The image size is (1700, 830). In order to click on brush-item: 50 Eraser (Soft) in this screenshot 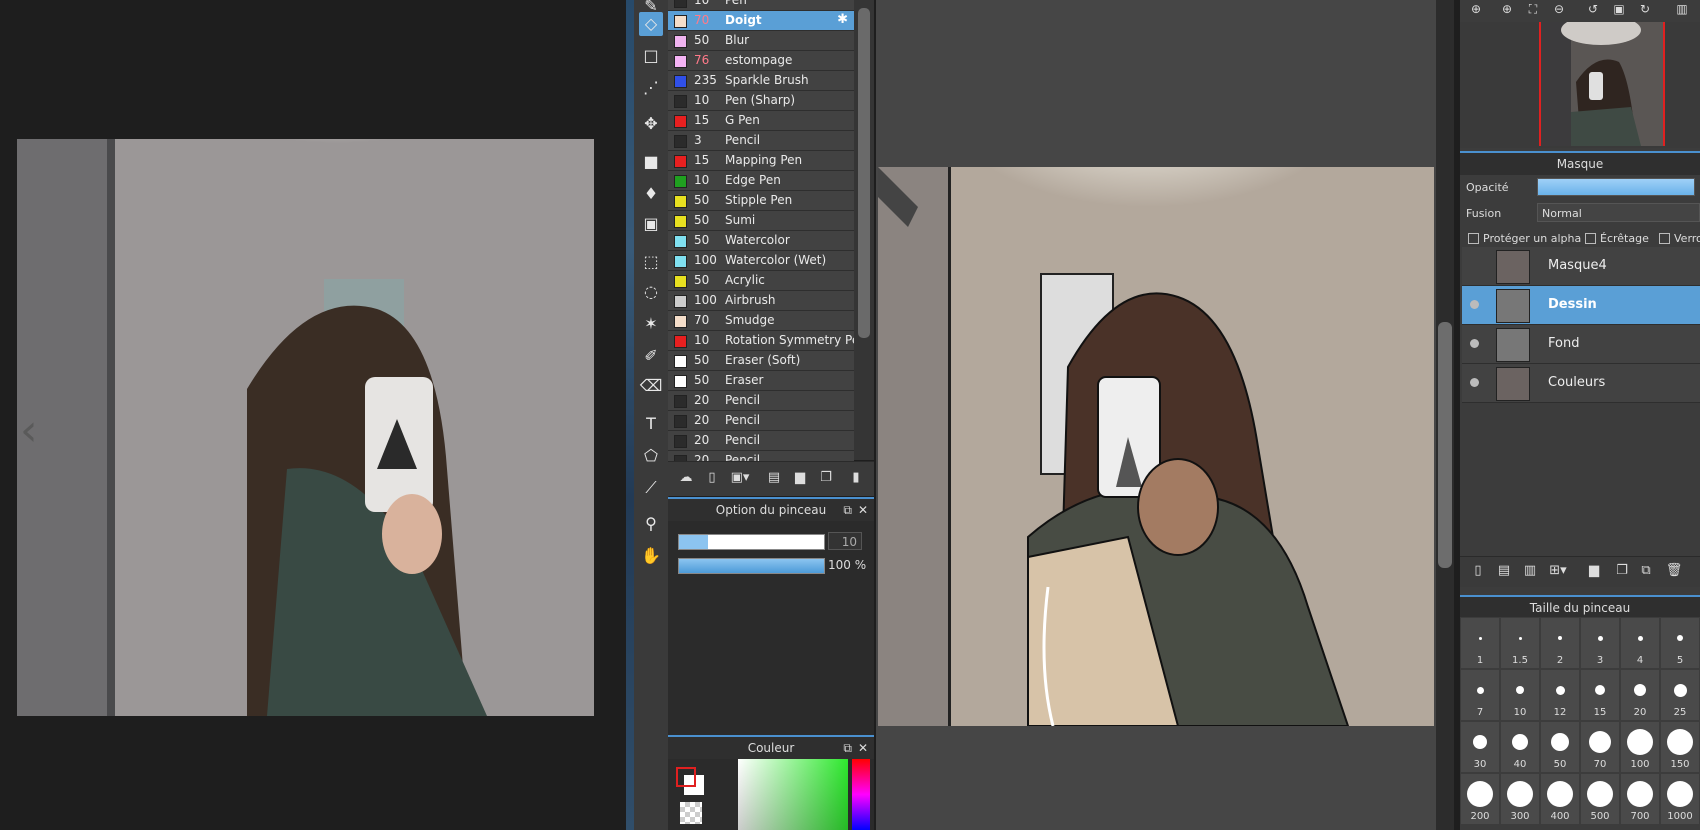, I will do `click(761, 361)`.